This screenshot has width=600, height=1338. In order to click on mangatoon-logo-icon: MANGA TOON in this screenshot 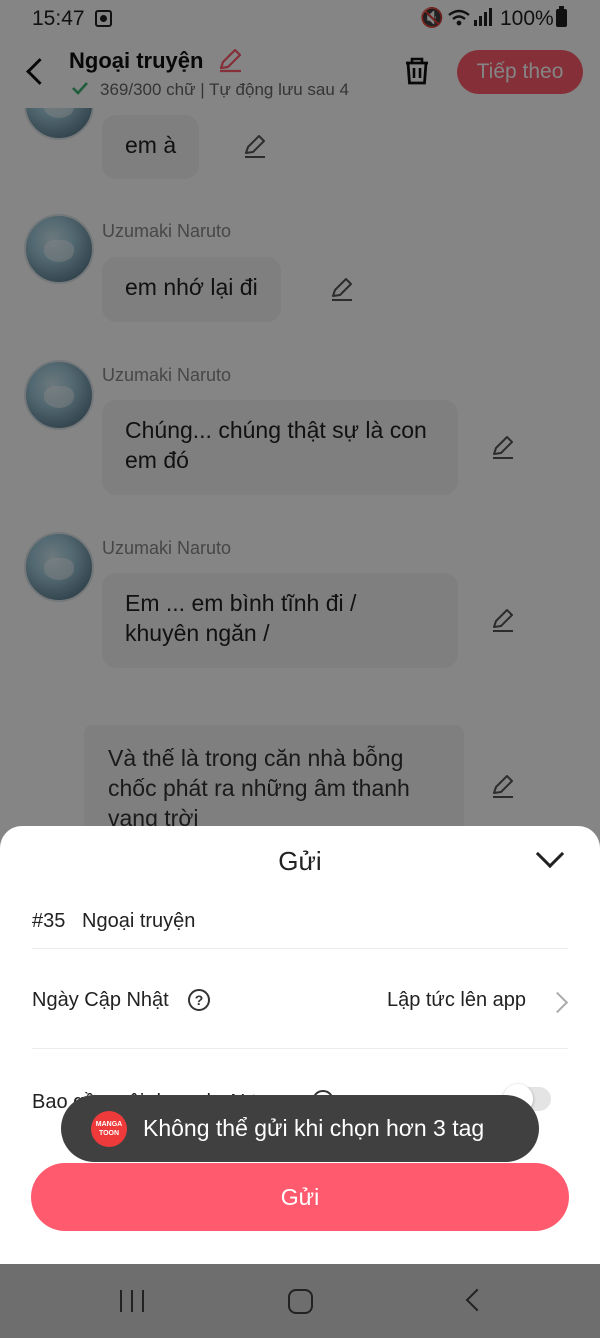, I will do `click(109, 1129)`.